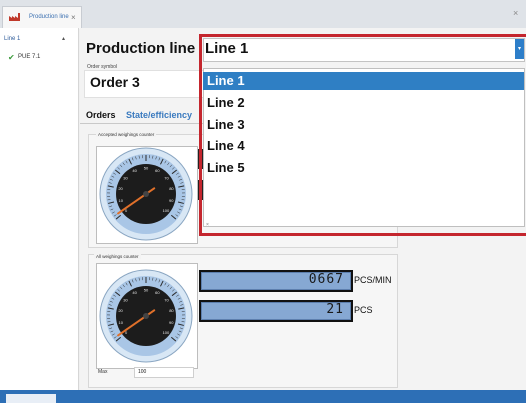  What do you see at coordinates (11, 57) in the screenshot?
I see `check-icon: ✔` at bounding box center [11, 57].